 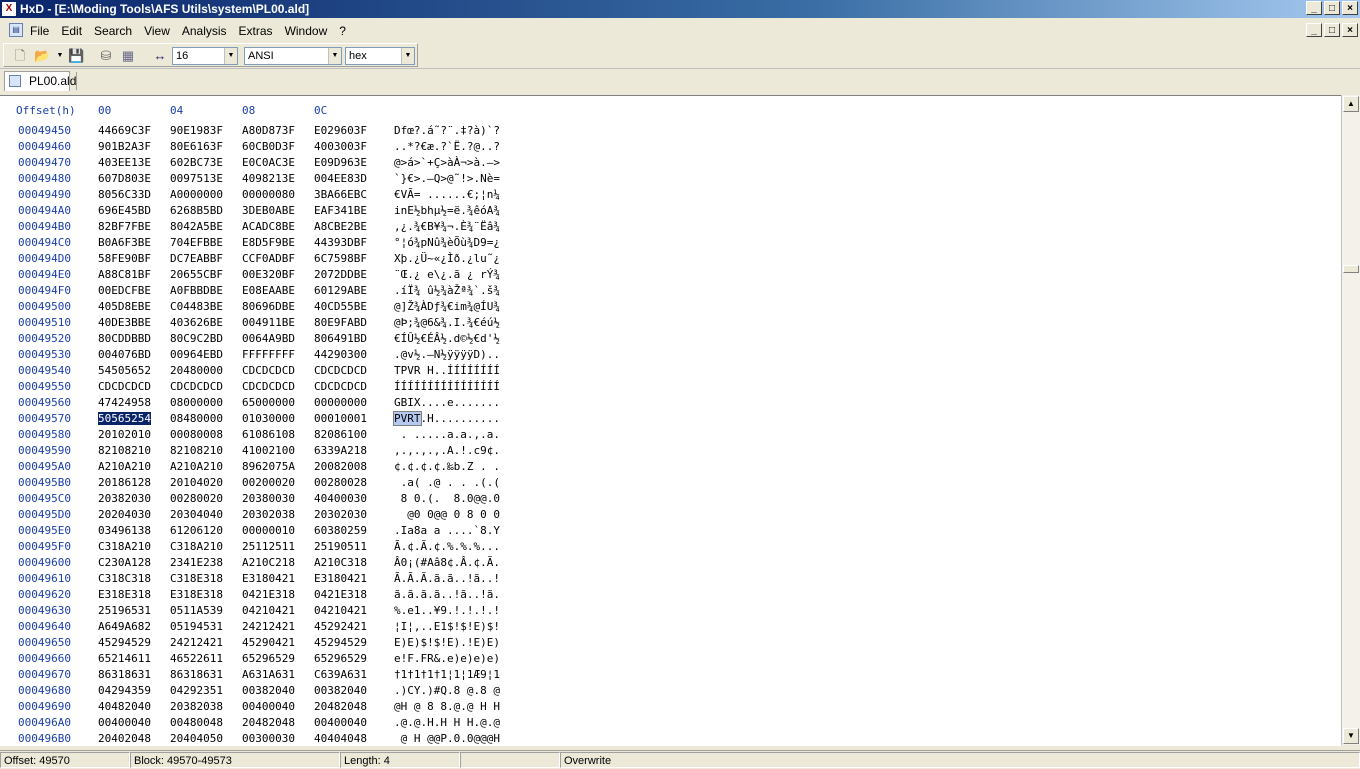 What do you see at coordinates (340, 738) in the screenshot?
I see `hex-bytes: 40404048` at bounding box center [340, 738].